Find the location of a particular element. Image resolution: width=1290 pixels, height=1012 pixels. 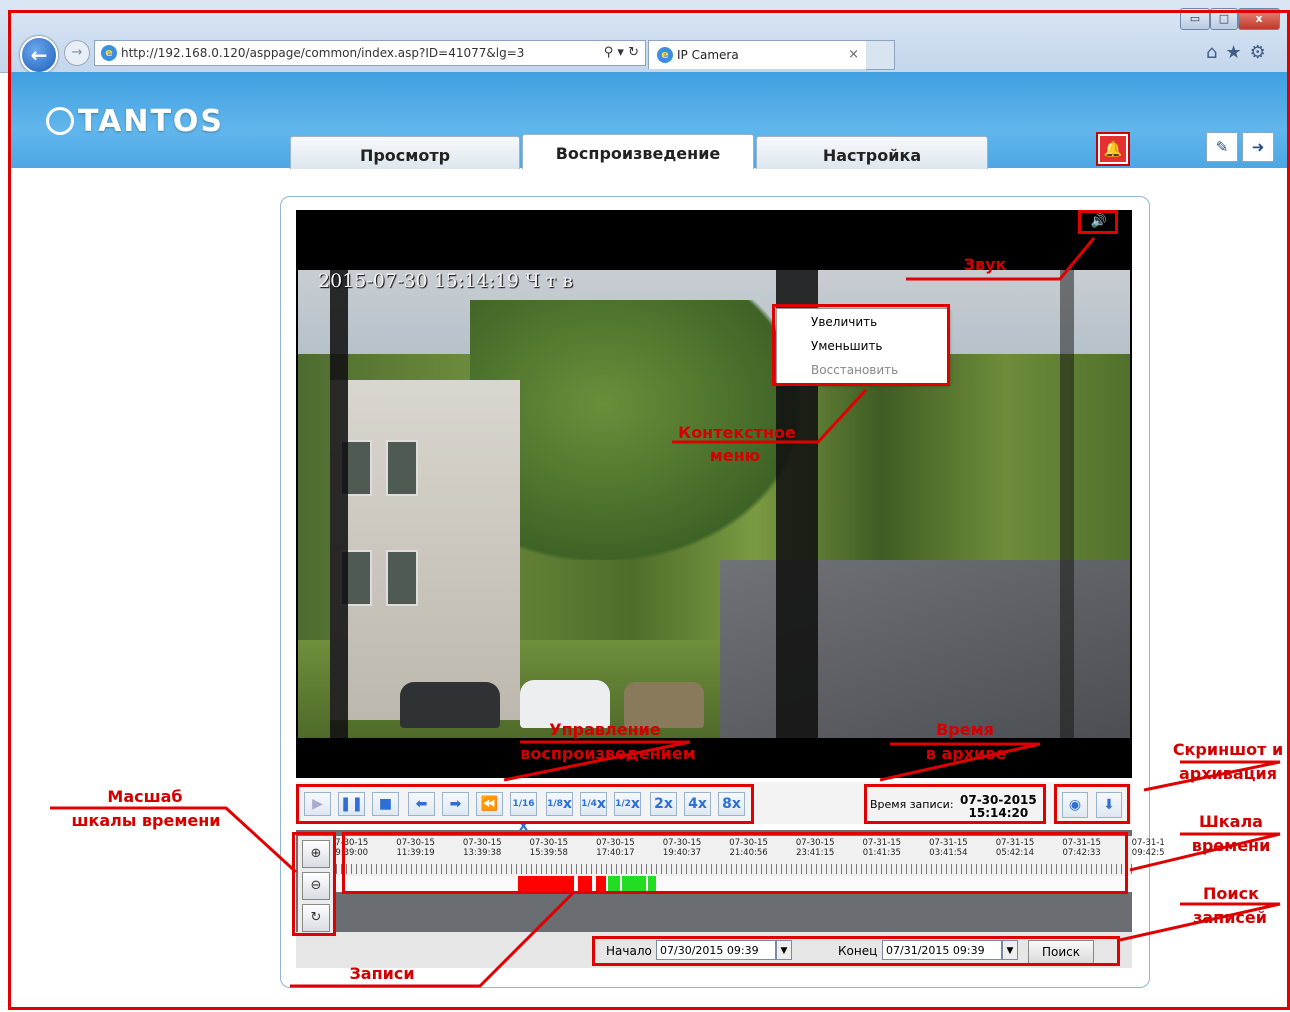

annotation-playback-1: Управление is located at coordinates (605, 729).